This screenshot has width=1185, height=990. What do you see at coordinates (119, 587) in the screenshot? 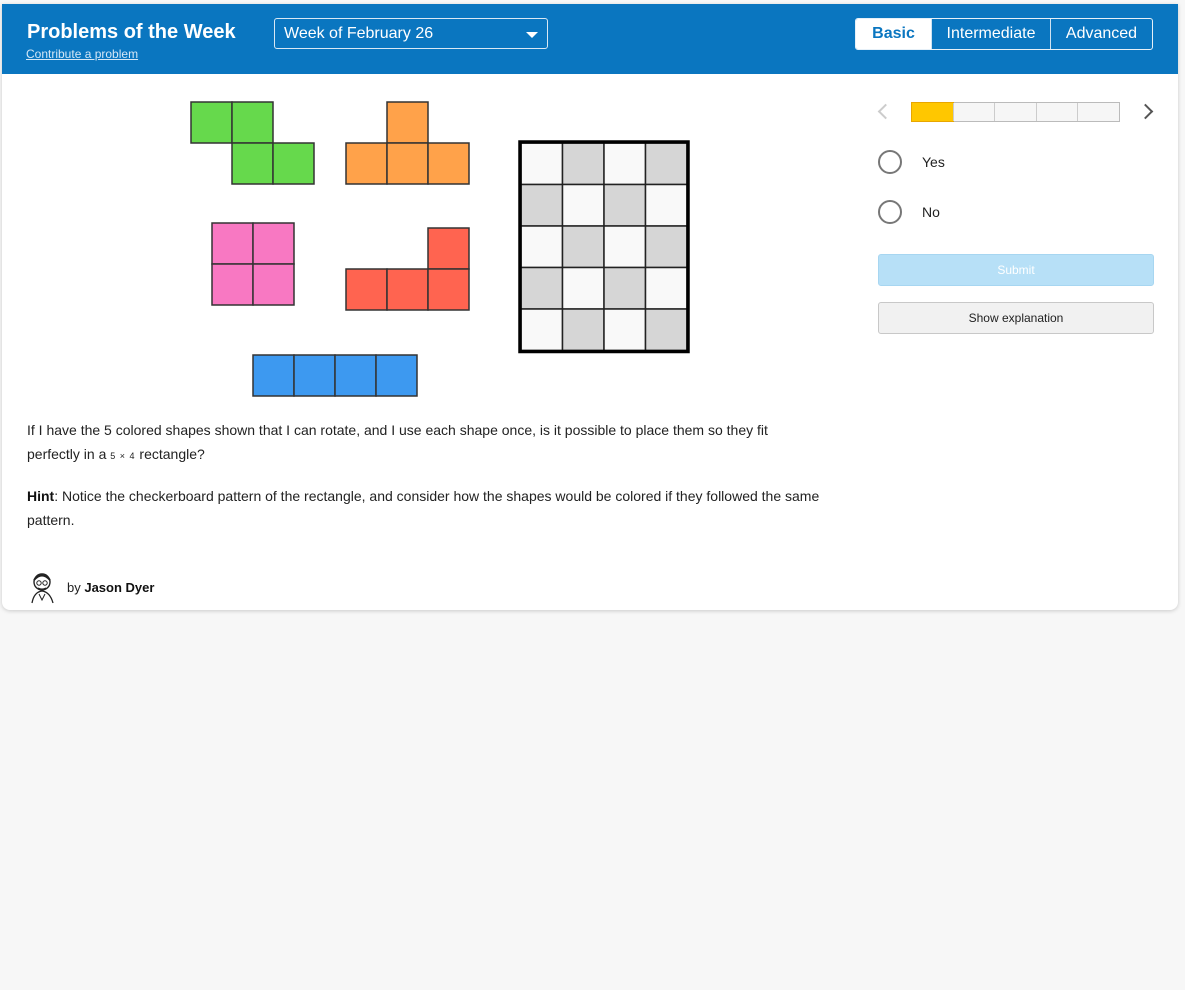
I see `author-name: Jason Dyer` at bounding box center [119, 587].